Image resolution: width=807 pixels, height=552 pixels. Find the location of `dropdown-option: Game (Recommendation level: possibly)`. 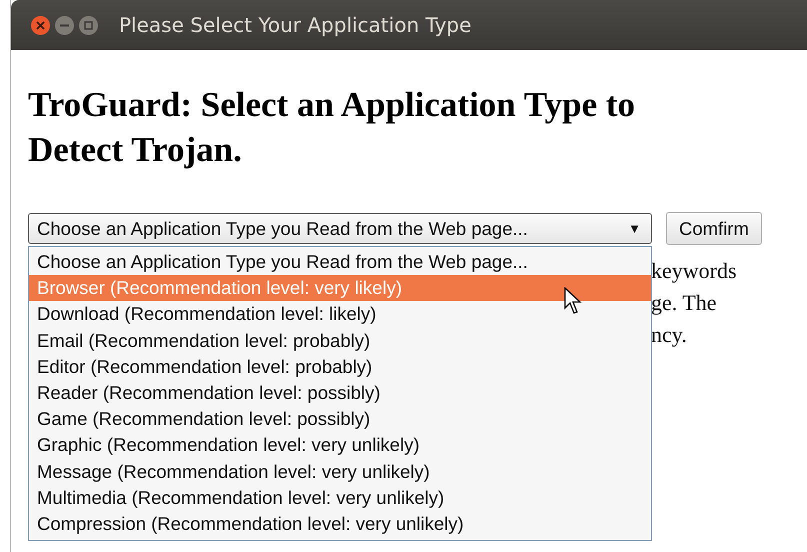

dropdown-option: Game (Recommendation level: possibly) is located at coordinates (340, 419).